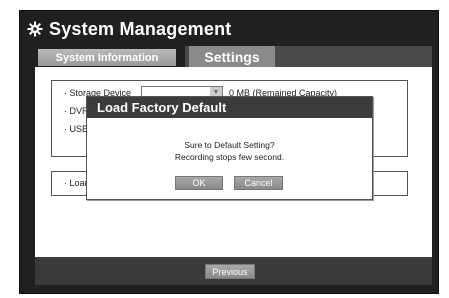 This screenshot has width=449, height=298. I want to click on cancel-button: Cancel, so click(258, 183).